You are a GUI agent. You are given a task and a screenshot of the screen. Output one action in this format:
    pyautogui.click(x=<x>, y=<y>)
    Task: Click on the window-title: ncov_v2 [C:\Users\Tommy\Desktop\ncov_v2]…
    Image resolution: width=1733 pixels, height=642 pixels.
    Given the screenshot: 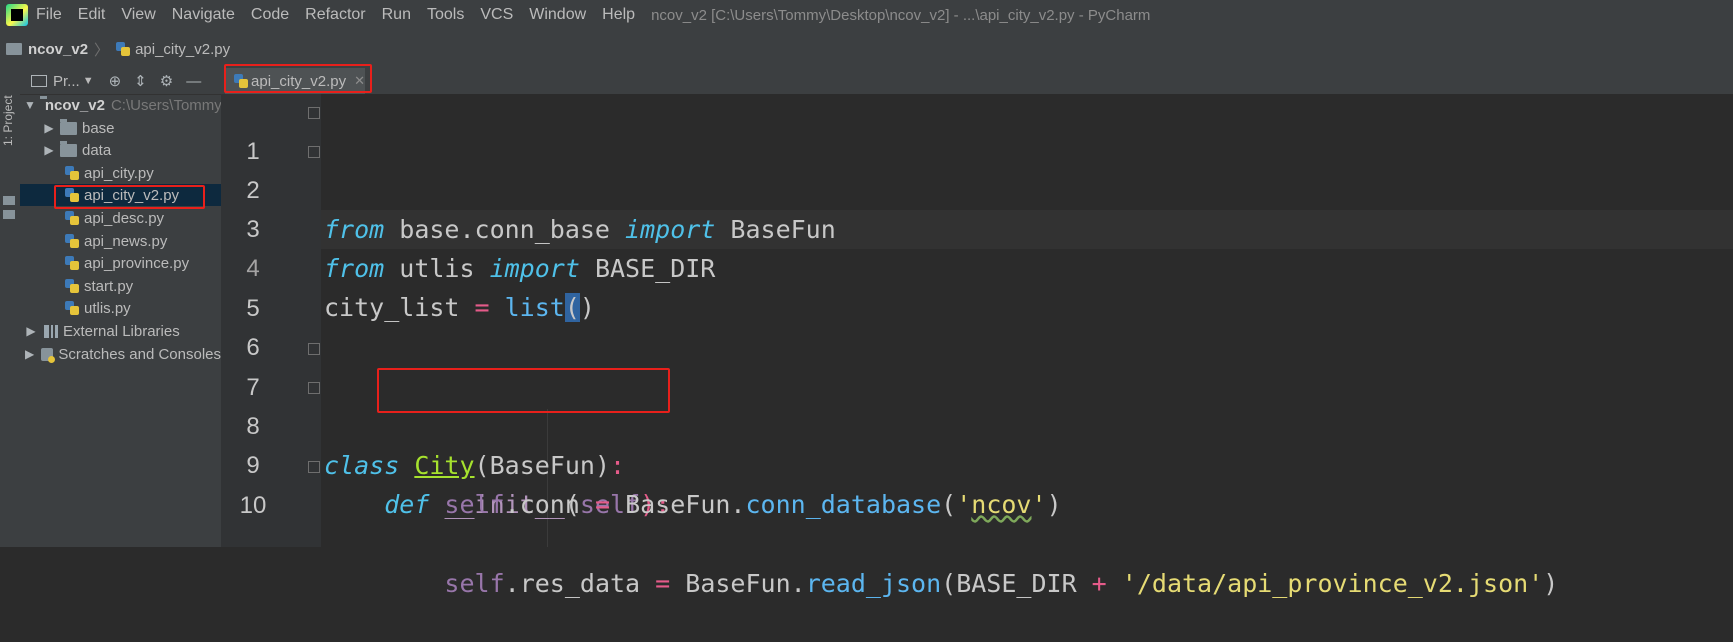 What is the action you would take?
    pyautogui.click(x=901, y=15)
    